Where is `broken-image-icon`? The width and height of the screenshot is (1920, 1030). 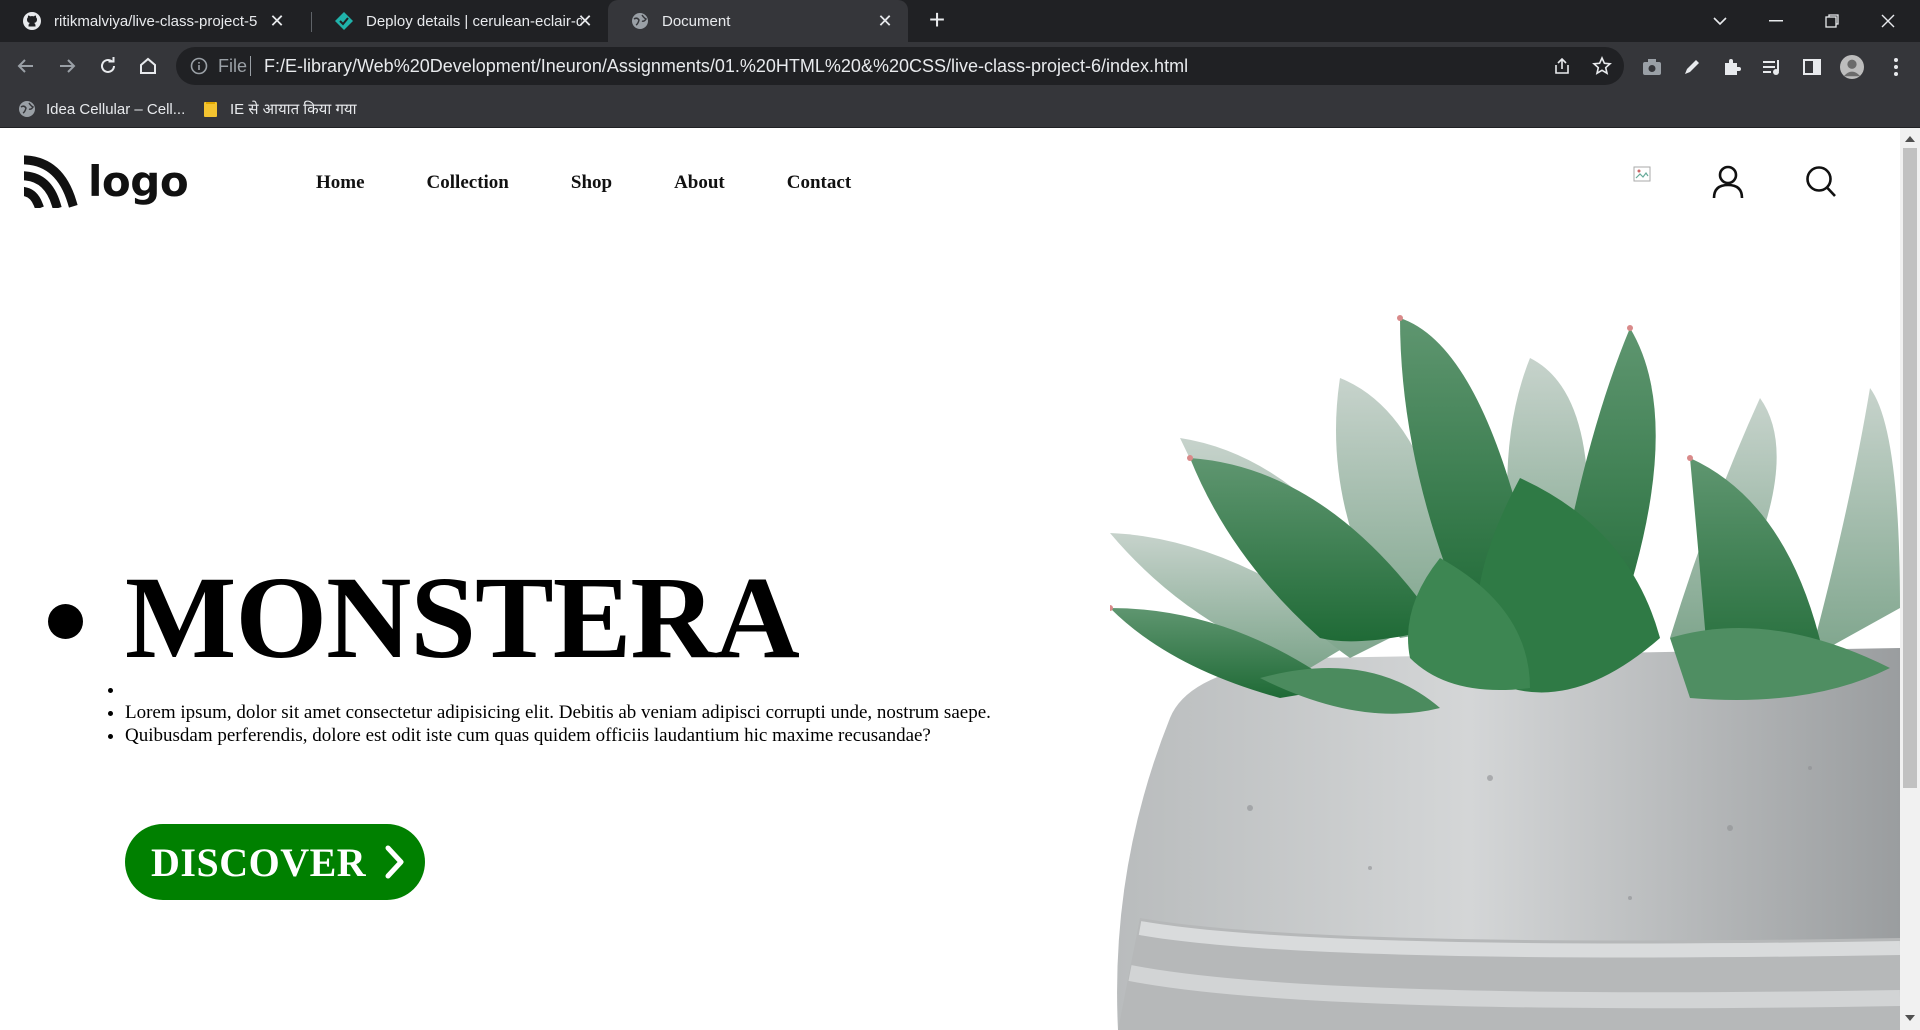
broken-image-icon is located at coordinates (1644, 178).